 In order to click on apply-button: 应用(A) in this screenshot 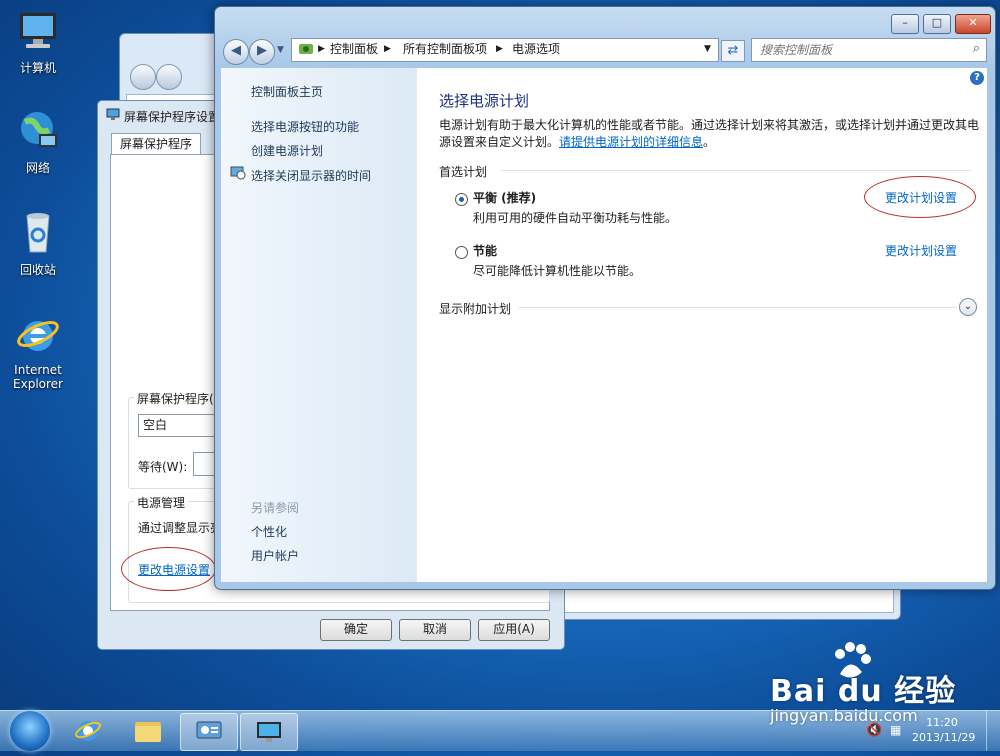, I will do `click(514, 630)`.